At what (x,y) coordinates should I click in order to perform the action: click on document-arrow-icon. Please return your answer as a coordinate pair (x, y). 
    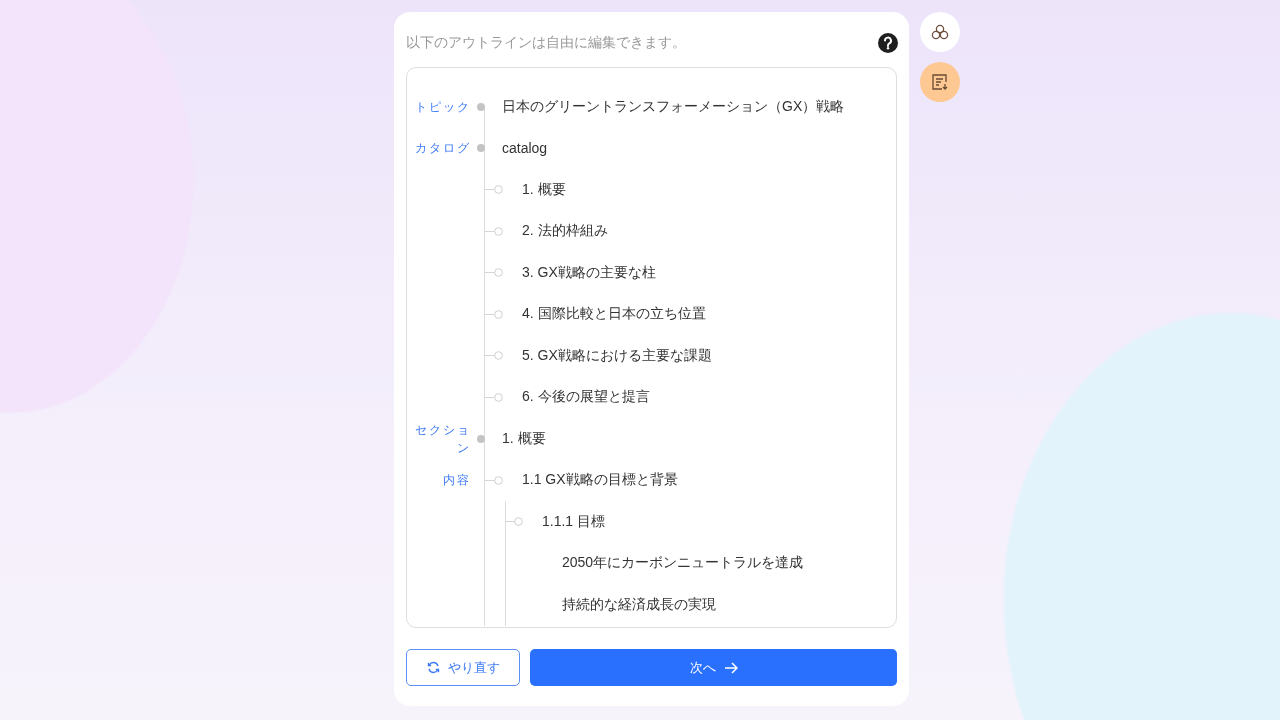
    Looking at the image, I should click on (940, 82).